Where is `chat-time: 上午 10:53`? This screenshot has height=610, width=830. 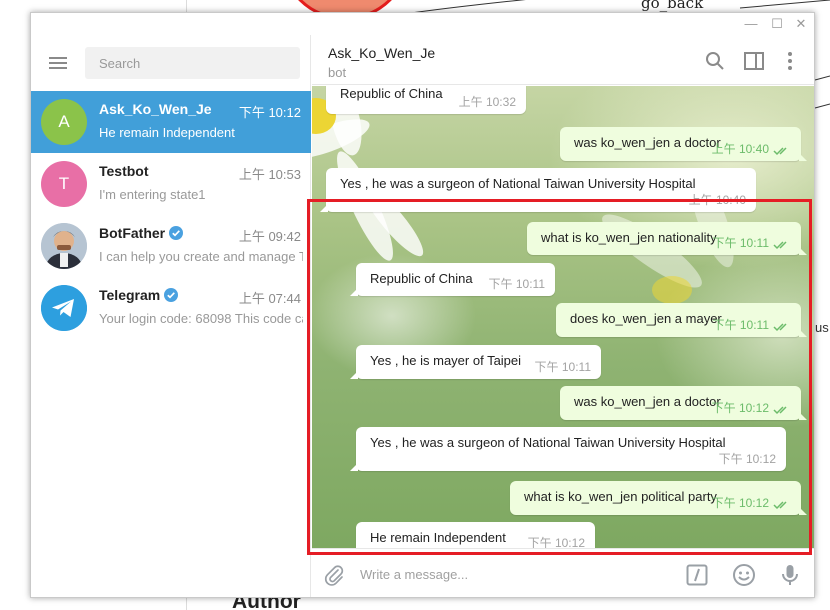 chat-time: 上午 10:53 is located at coordinates (269, 174).